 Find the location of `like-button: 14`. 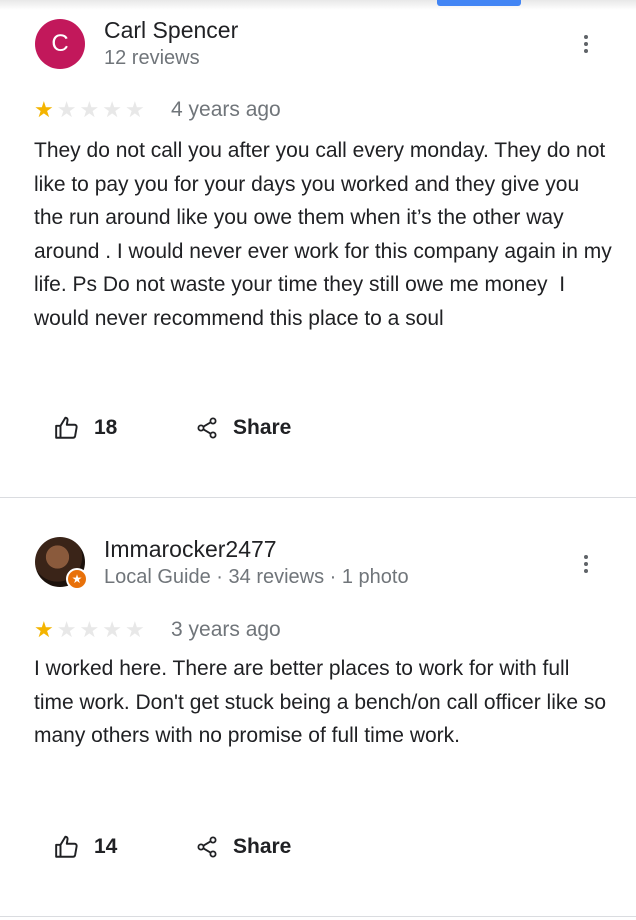

like-button: 14 is located at coordinates (85, 847).